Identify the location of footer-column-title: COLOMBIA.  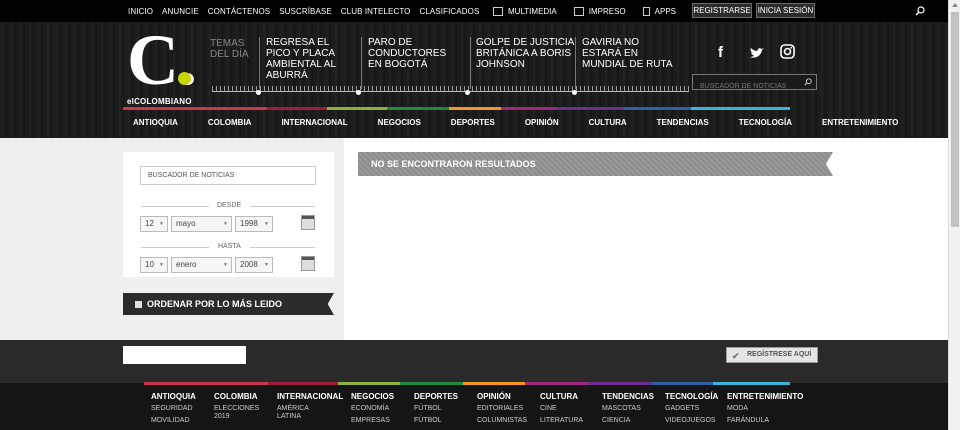
(241, 396).